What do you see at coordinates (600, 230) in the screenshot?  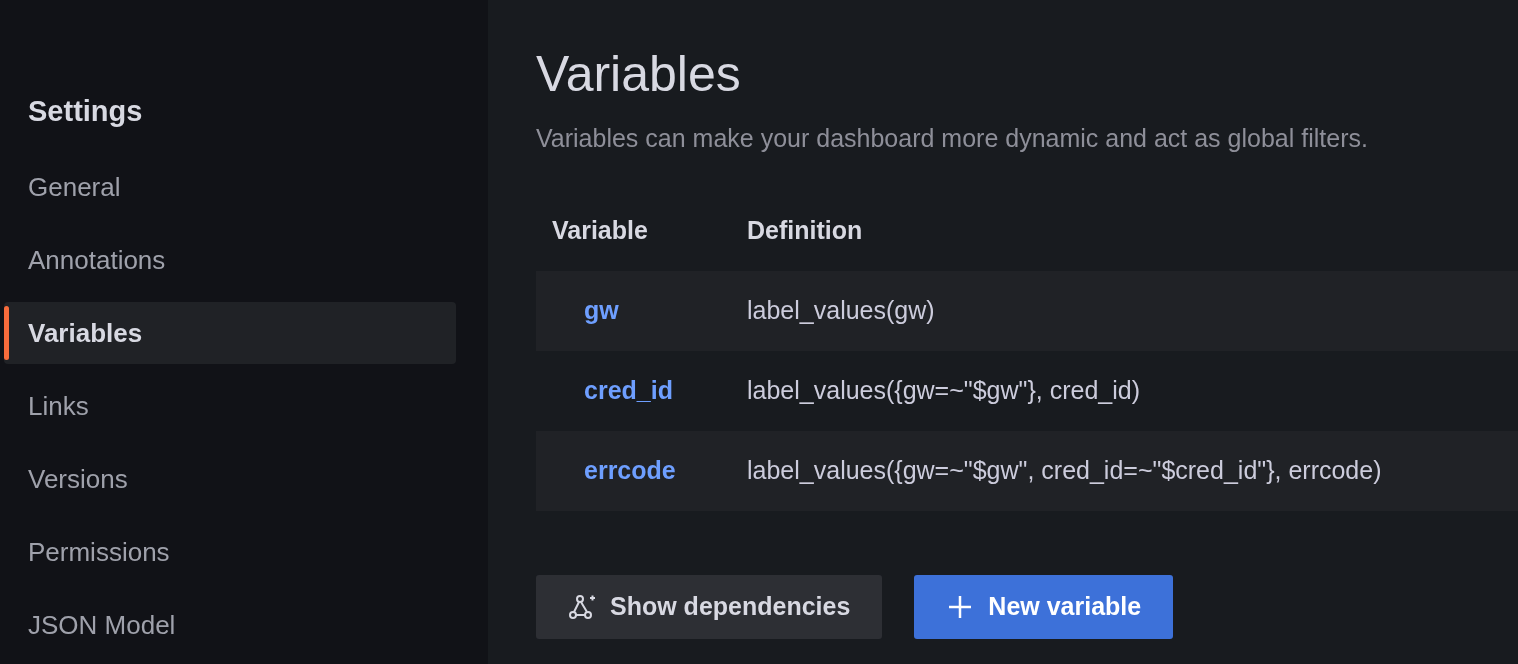 I see `column-header: Variable` at bounding box center [600, 230].